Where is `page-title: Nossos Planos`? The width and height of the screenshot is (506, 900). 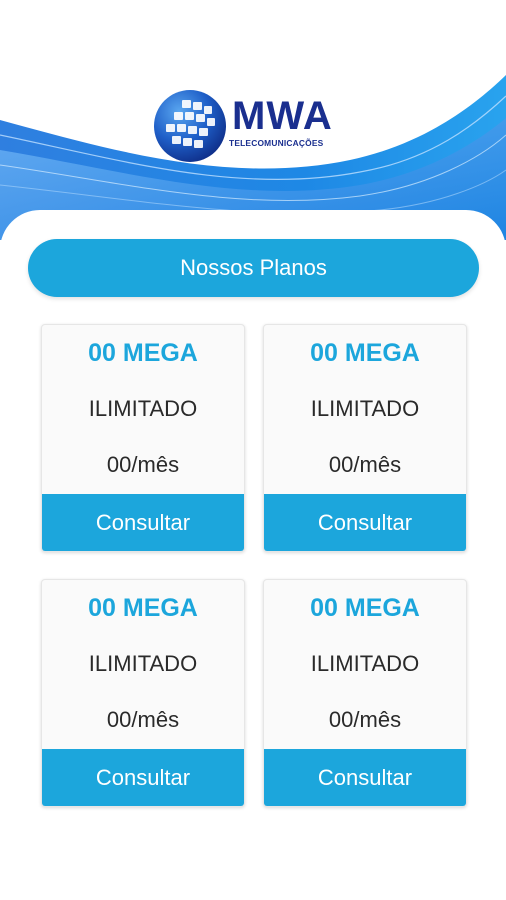 page-title: Nossos Planos is located at coordinates (253, 267).